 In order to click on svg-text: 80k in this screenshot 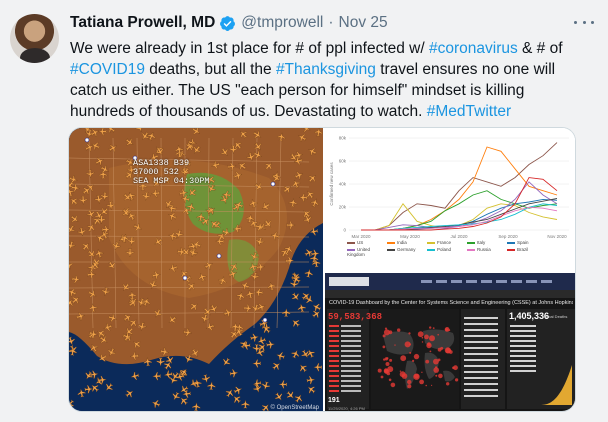, I will do `click(343, 138)`.